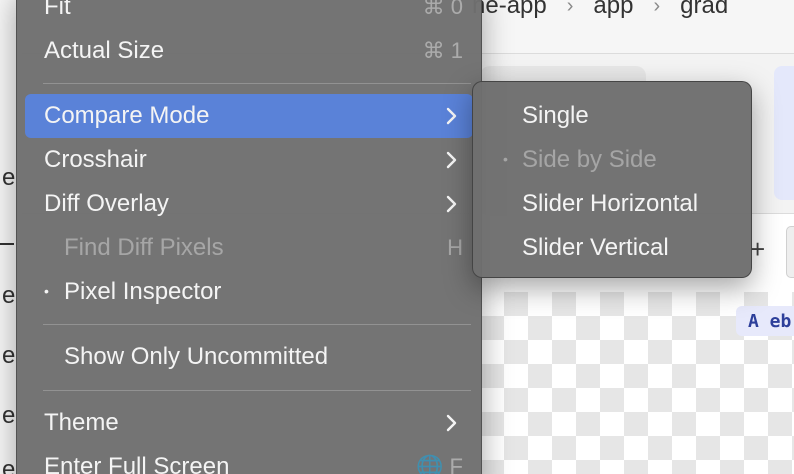 The image size is (794, 474). What do you see at coordinates (790, 252) in the screenshot?
I see `control-box` at bounding box center [790, 252].